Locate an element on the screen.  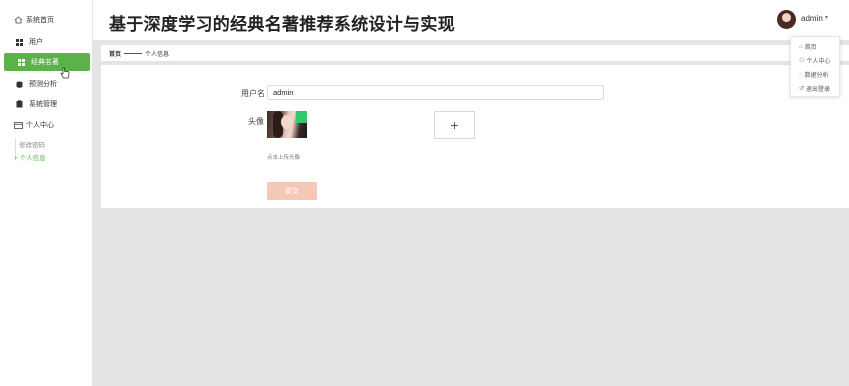
sidebar-subitem-change-password: 修改密码 is located at coordinates (32, 144).